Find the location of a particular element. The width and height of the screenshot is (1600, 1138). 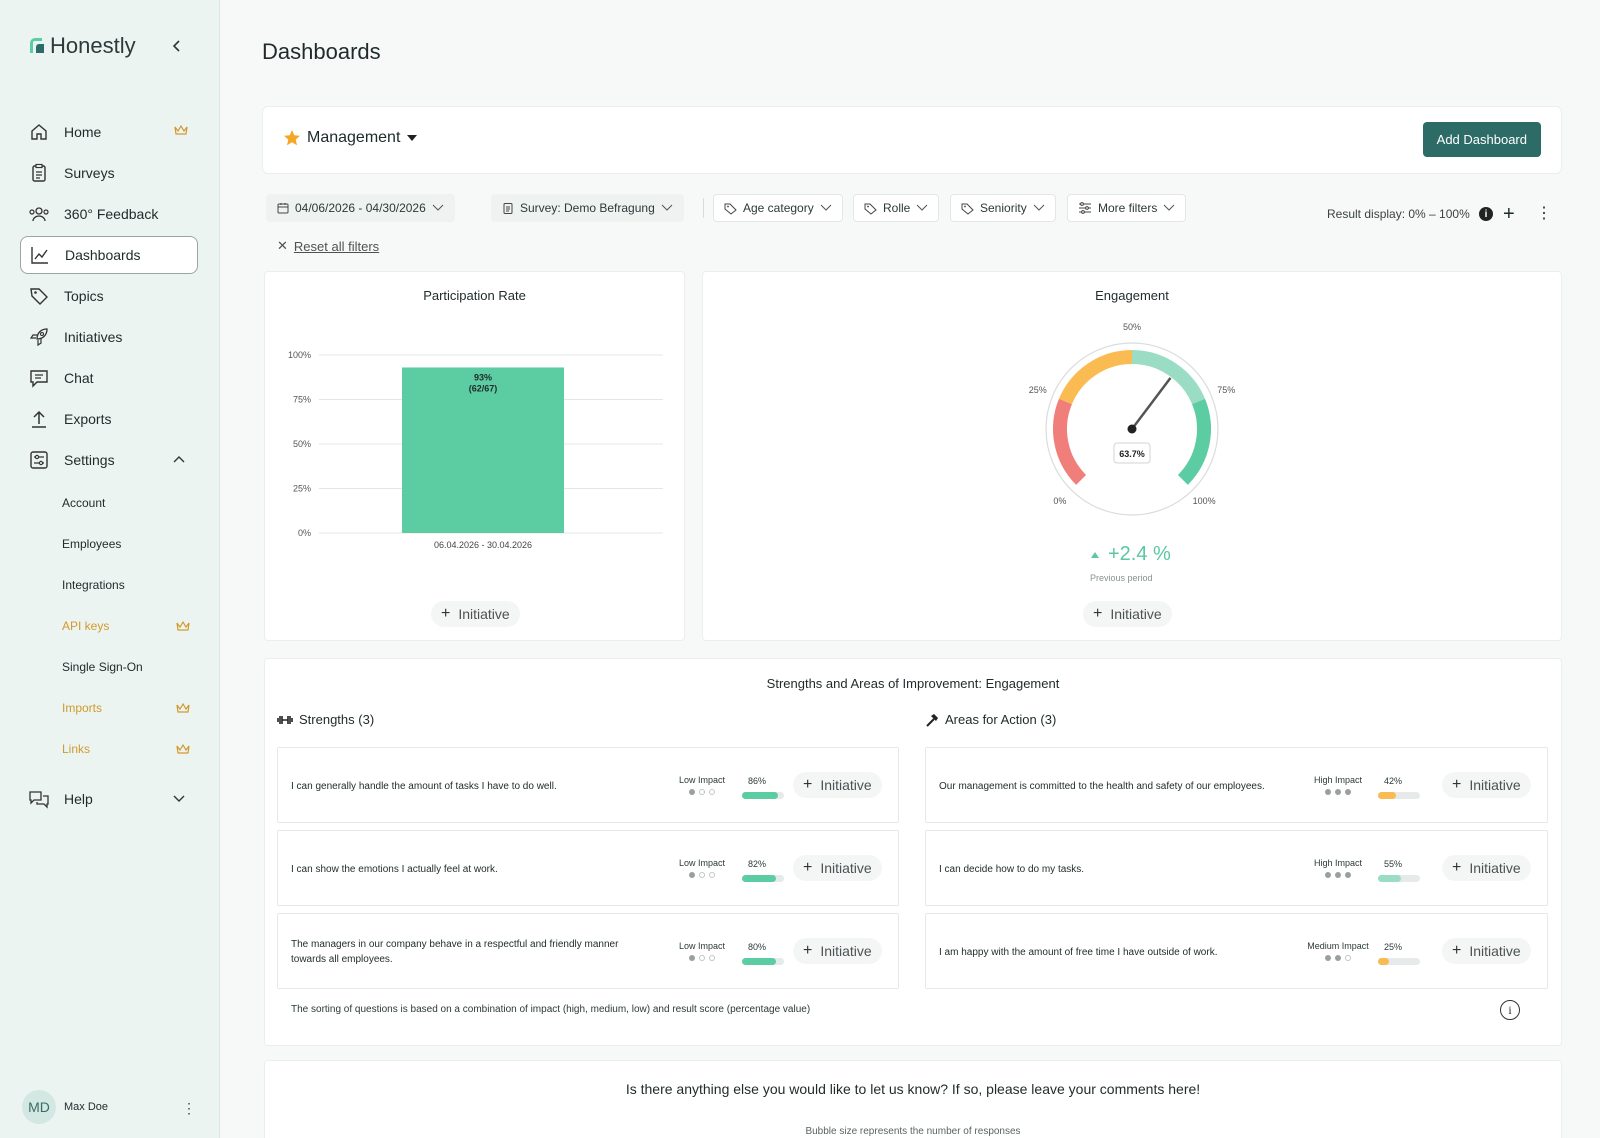

settings-item-sso: Single Sign-On is located at coordinates (102, 667).